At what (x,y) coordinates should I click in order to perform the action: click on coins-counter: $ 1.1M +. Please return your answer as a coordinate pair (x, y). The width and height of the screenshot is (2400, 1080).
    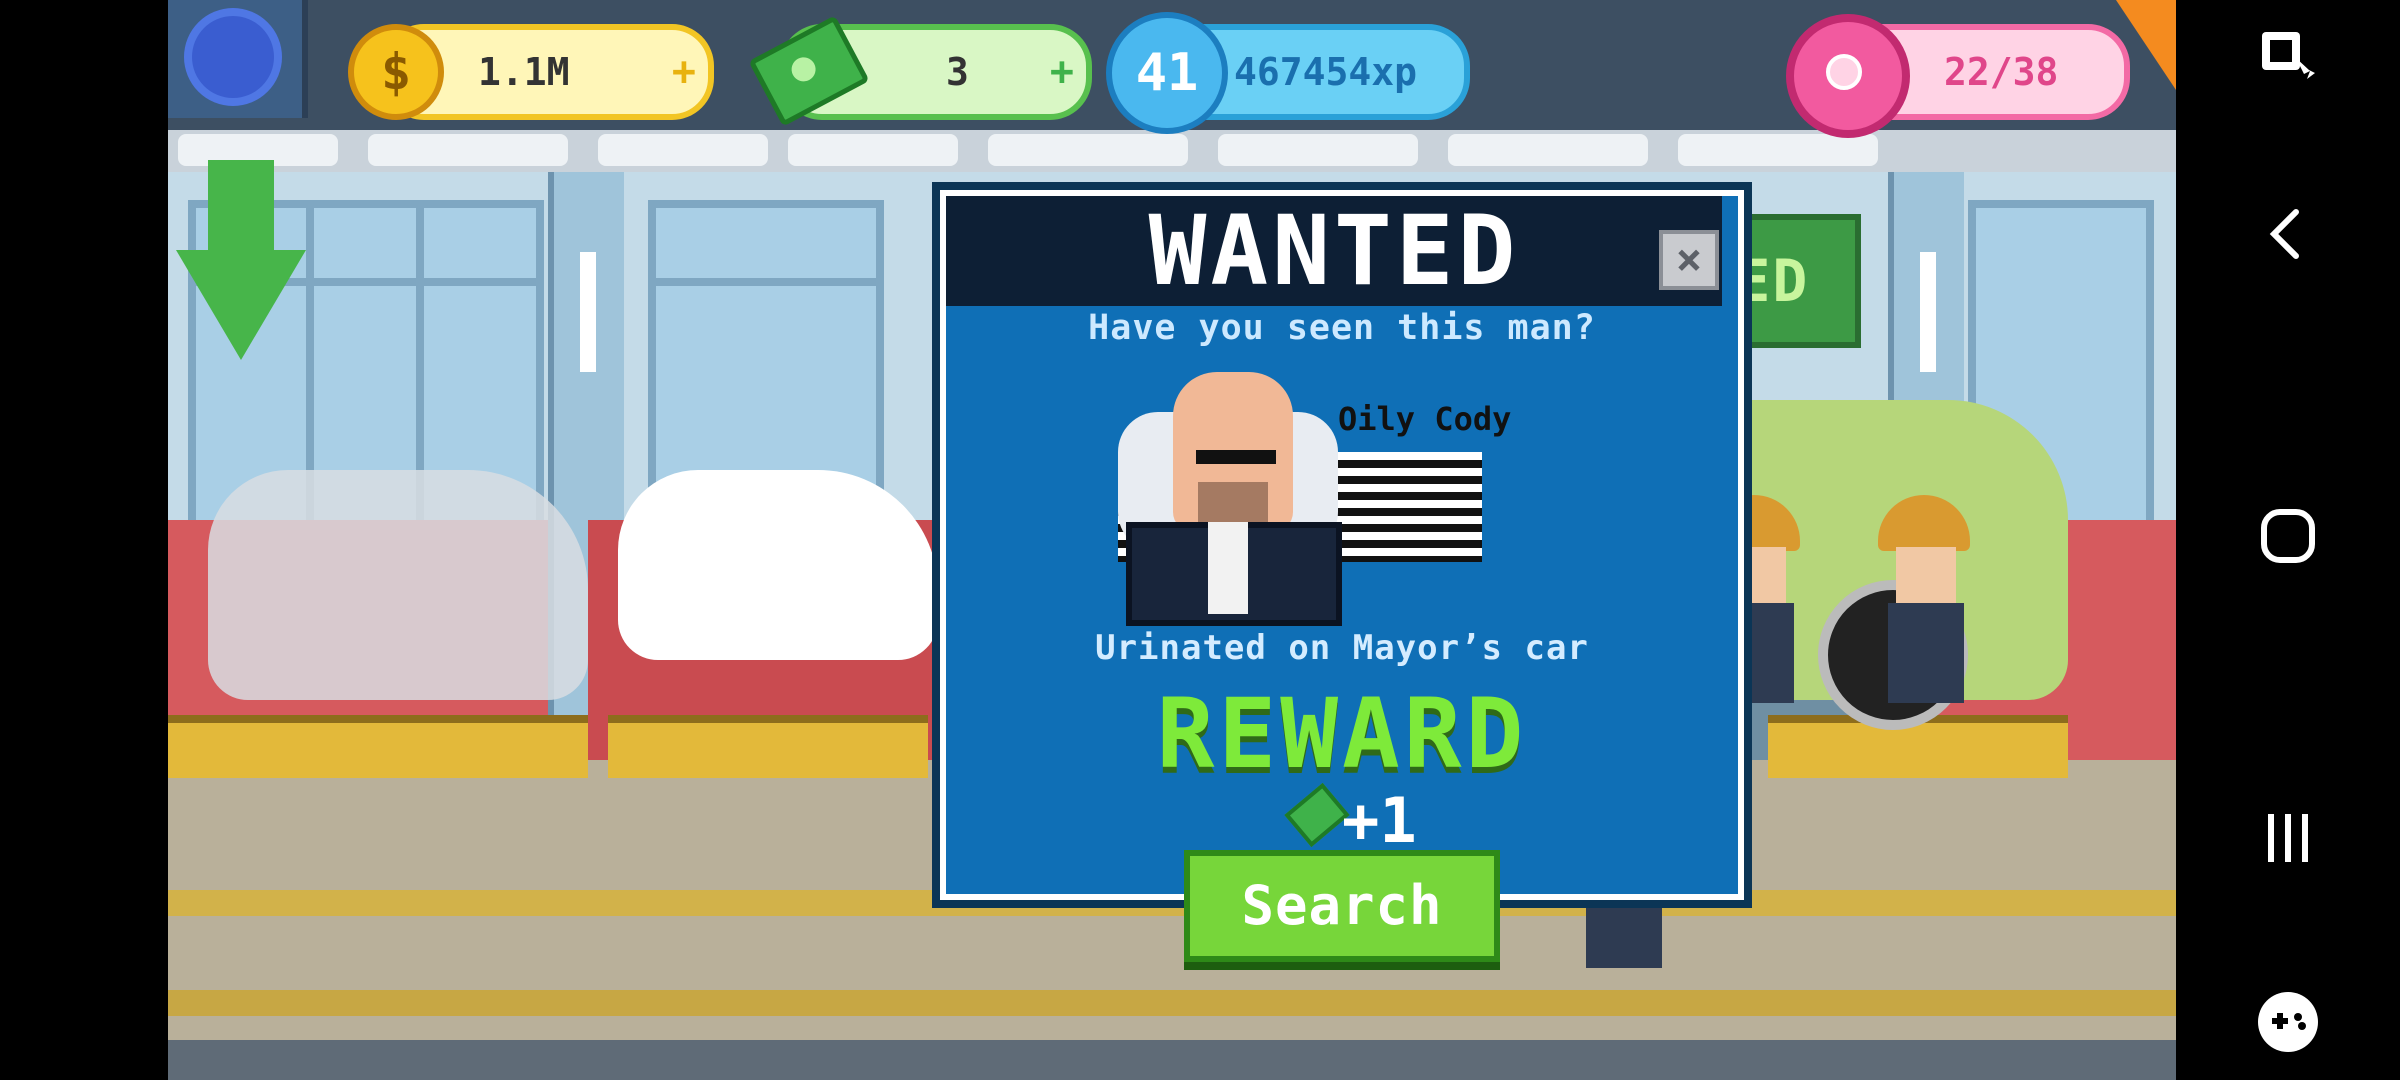
    Looking at the image, I should click on (531, 72).